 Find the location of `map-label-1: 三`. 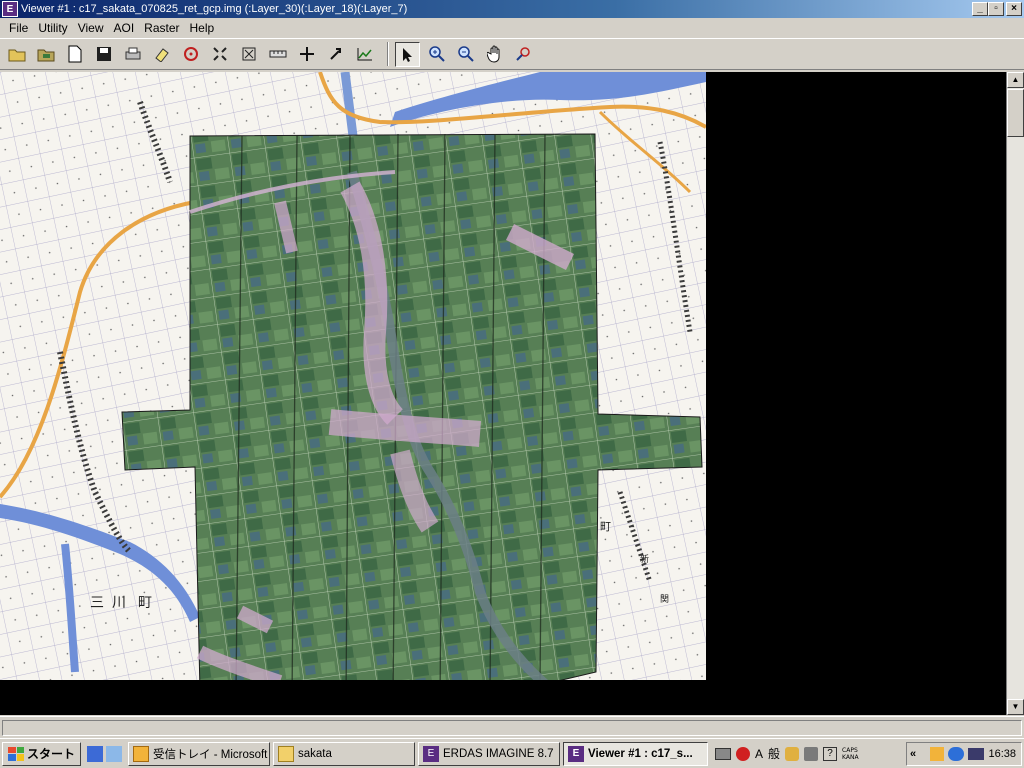

map-label-1: 三 is located at coordinates (97, 603).